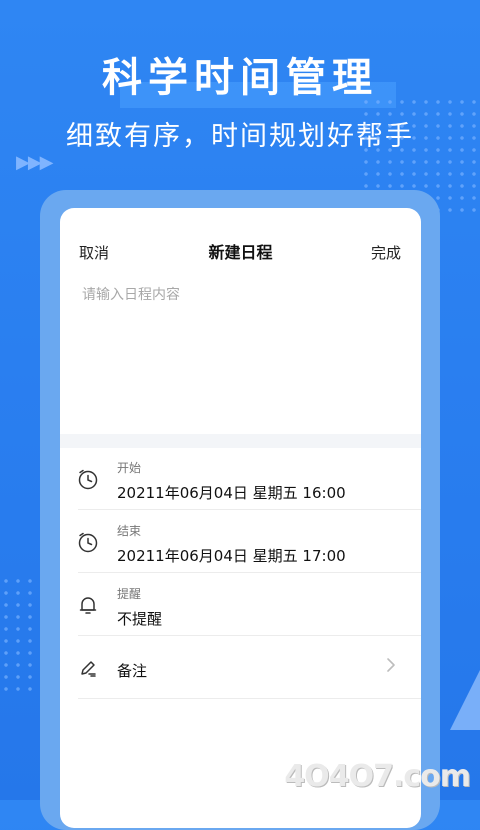 The width and height of the screenshot is (480, 830). I want to click on reminder-label: 提醒, so click(129, 594).